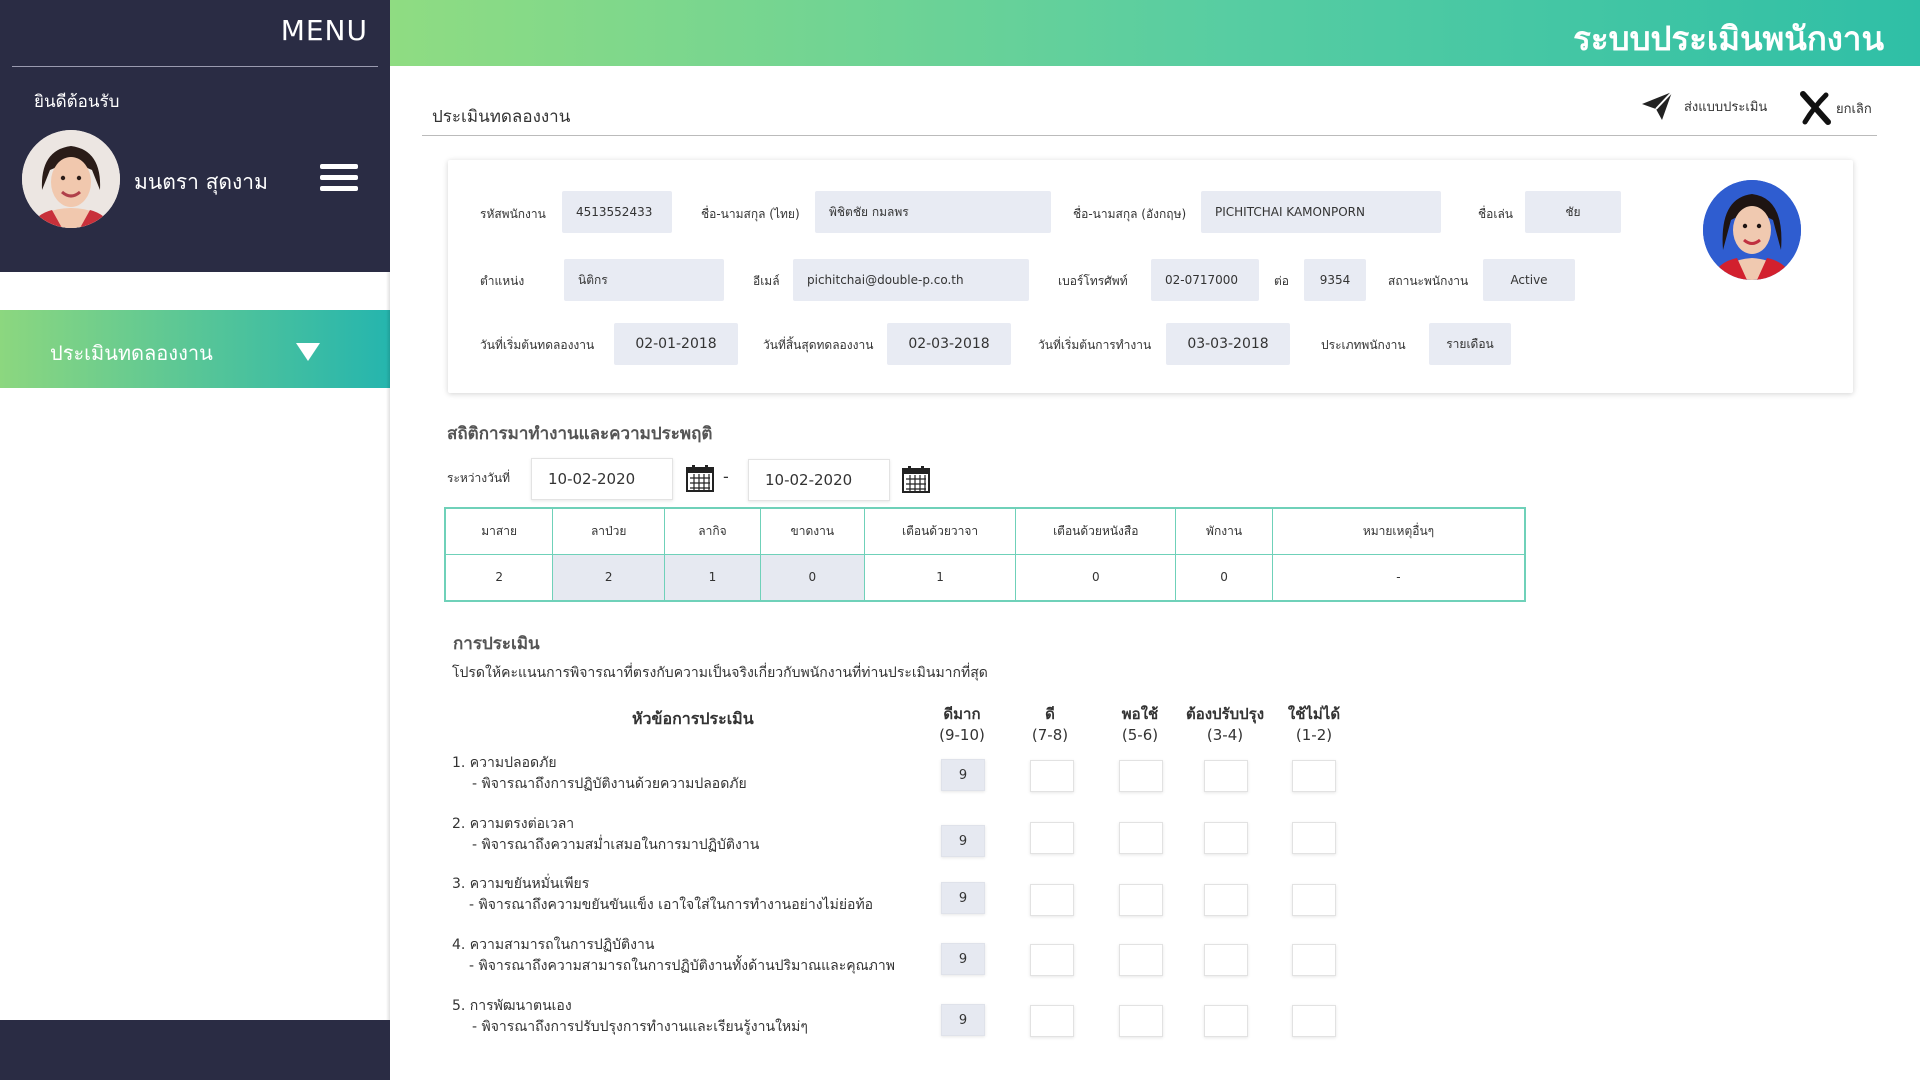 This screenshot has width=1920, height=1080. I want to click on table-cell: 1, so click(940, 577).